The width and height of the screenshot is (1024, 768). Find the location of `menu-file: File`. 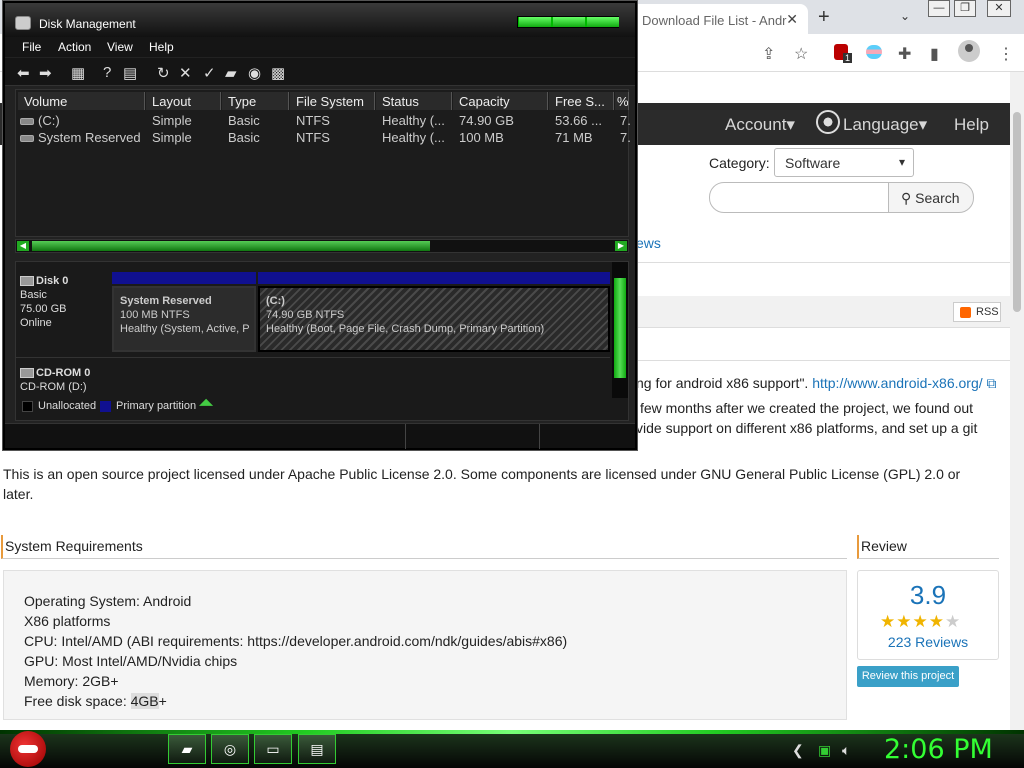

menu-file: File is located at coordinates (31, 47).